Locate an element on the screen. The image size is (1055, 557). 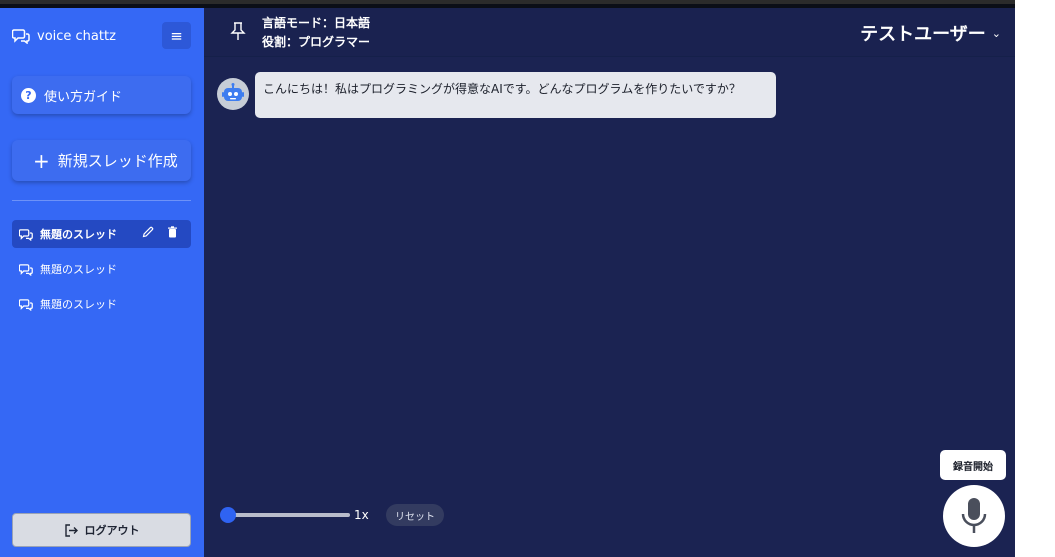
guide-button: ? 使い方ガイド is located at coordinates (101, 95).